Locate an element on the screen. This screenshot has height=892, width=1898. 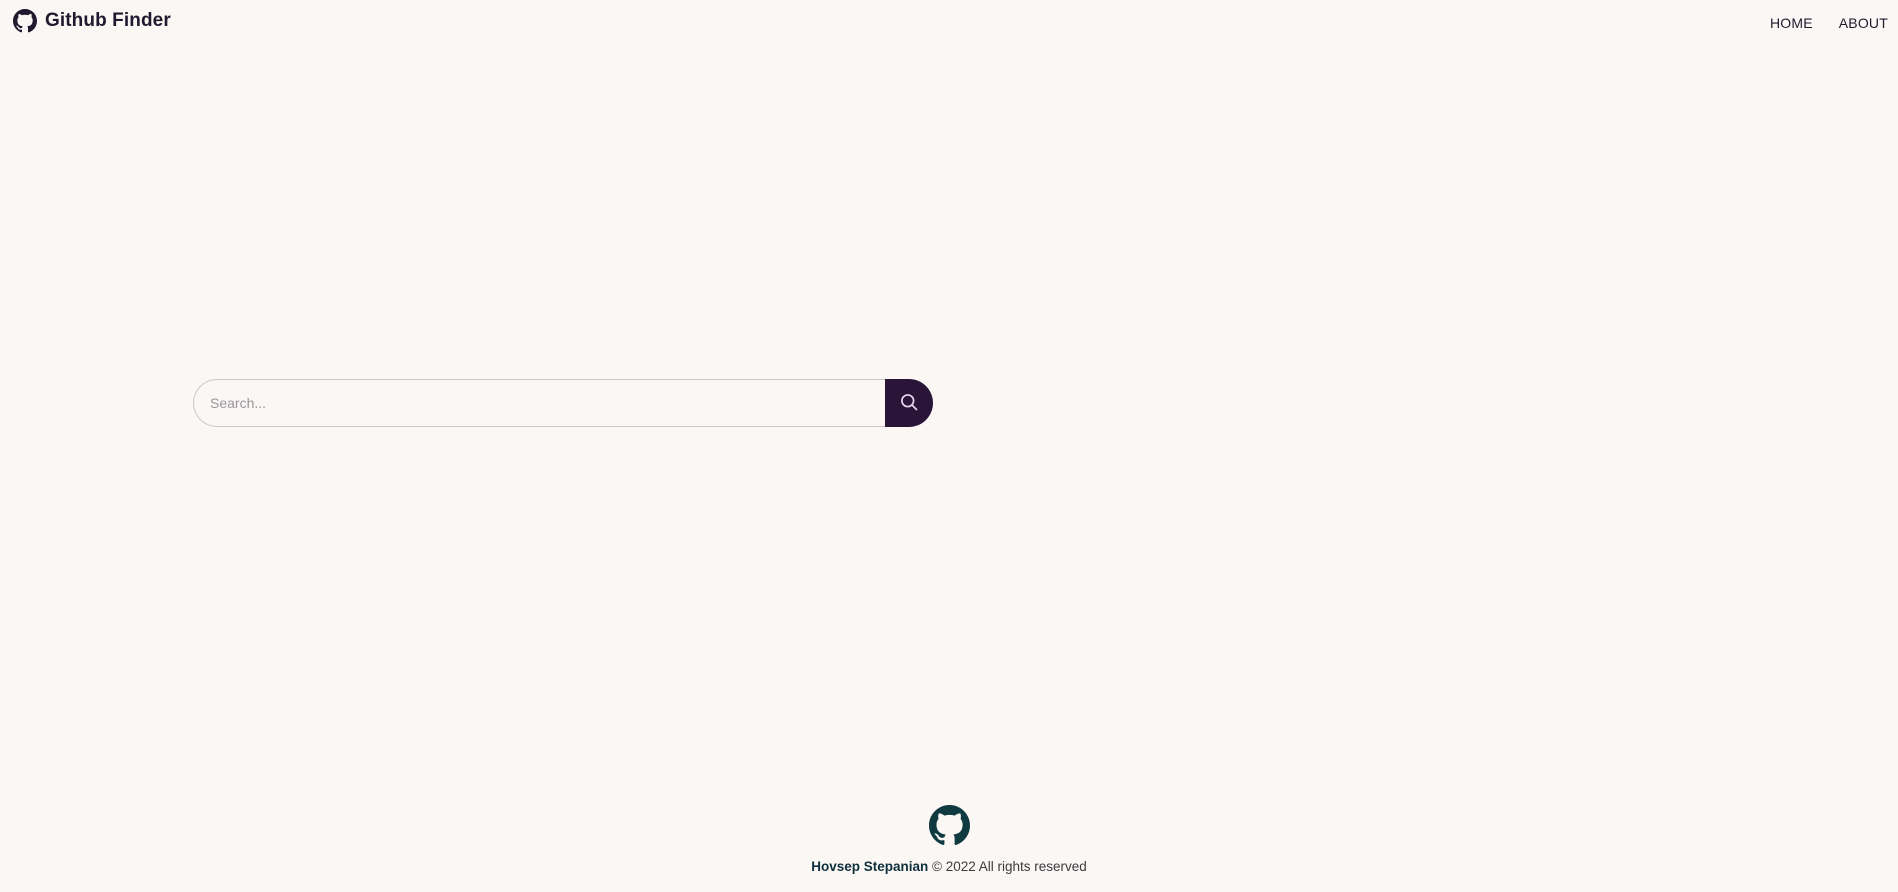
search-input is located at coordinates (539, 403).